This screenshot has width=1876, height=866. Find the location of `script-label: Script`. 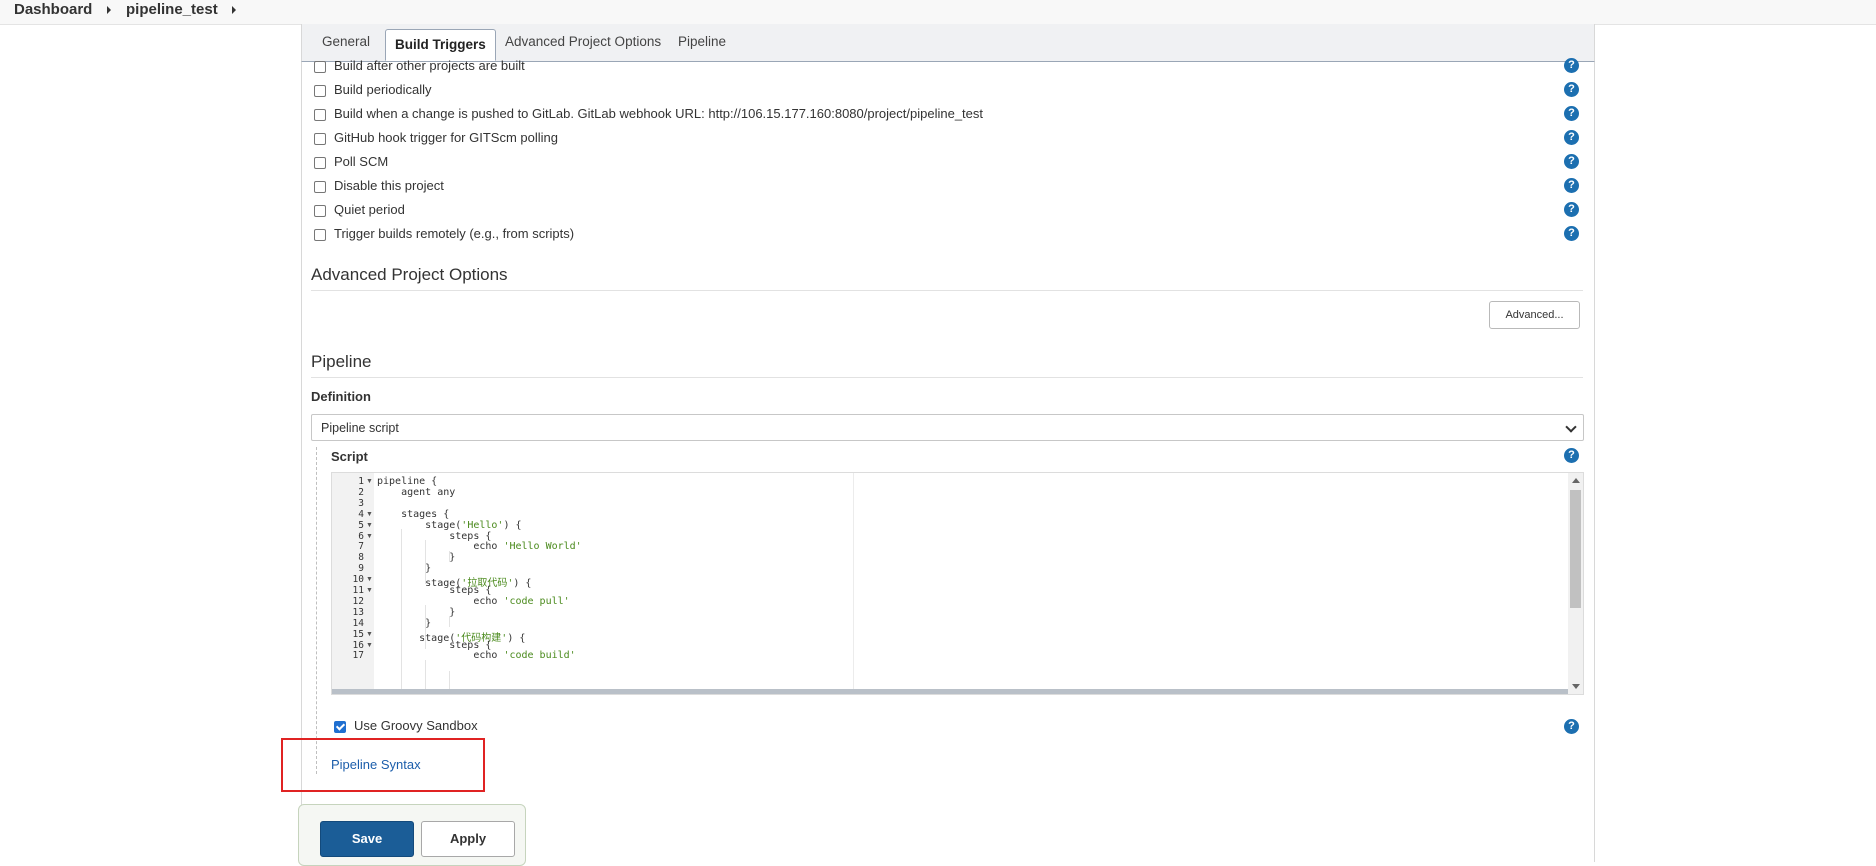

script-label: Script is located at coordinates (349, 456).